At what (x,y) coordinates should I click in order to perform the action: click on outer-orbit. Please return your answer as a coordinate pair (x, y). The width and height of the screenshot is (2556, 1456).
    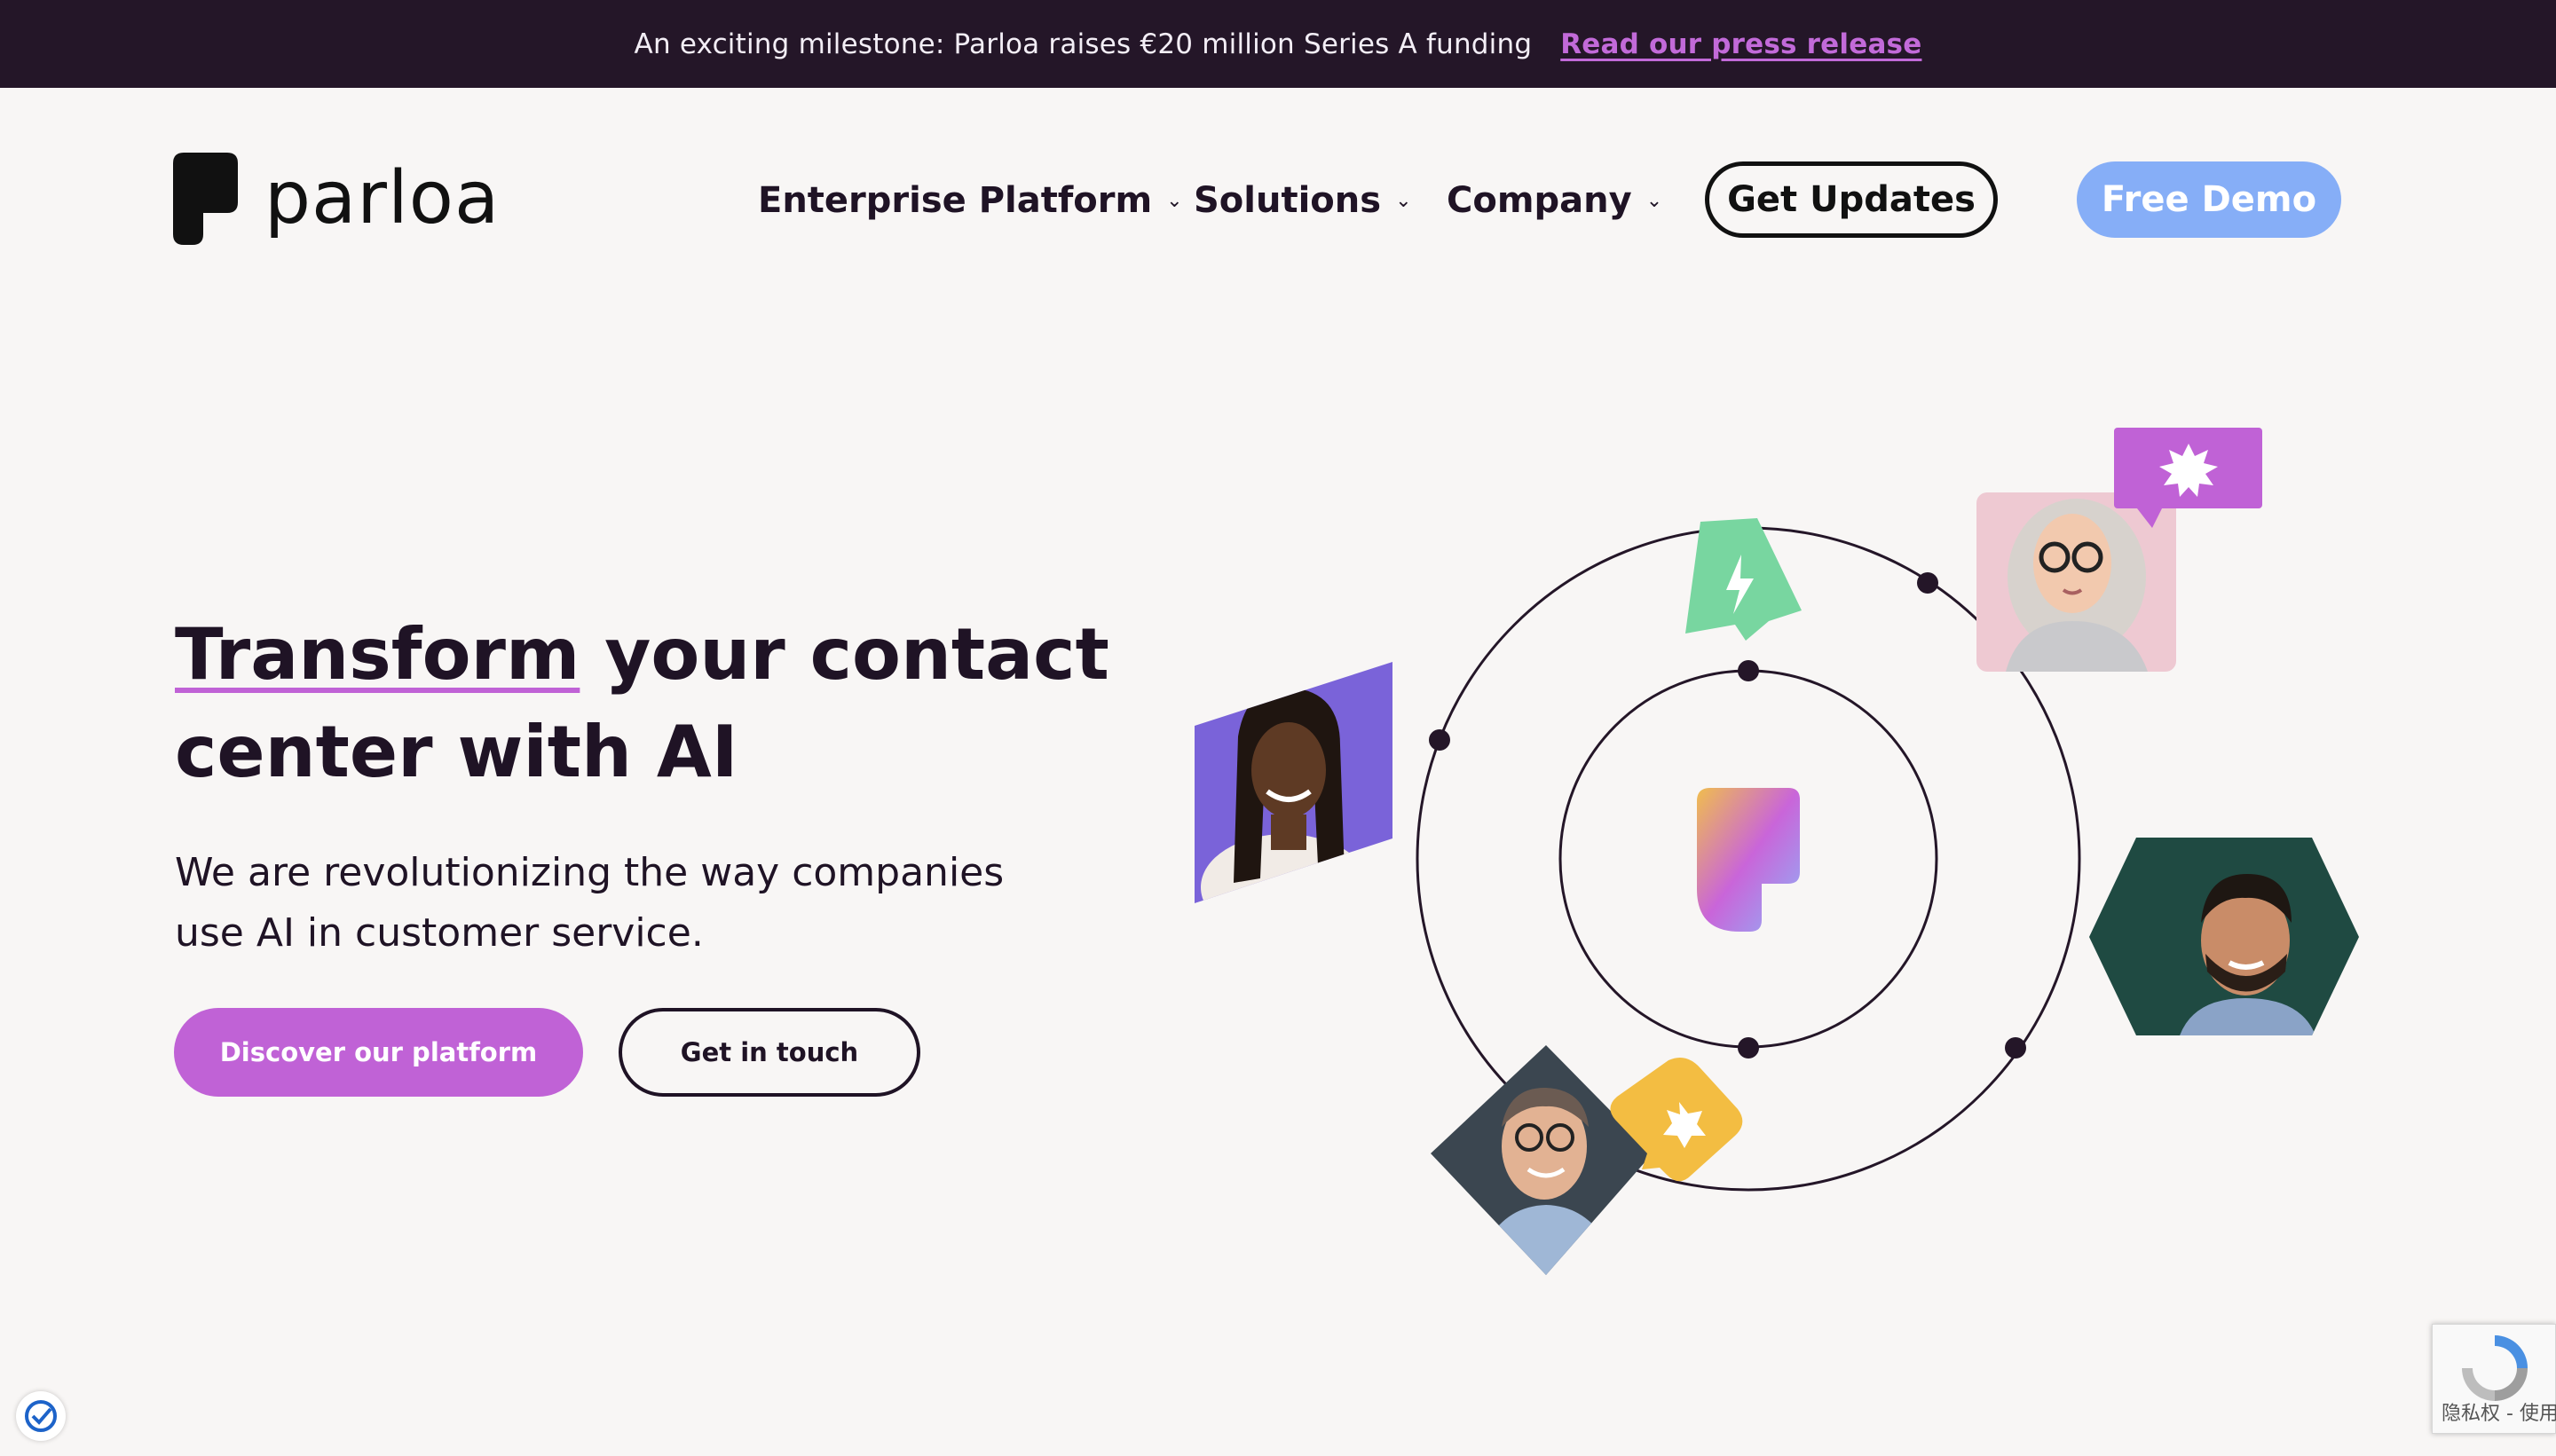
    Looking at the image, I should click on (1748, 859).